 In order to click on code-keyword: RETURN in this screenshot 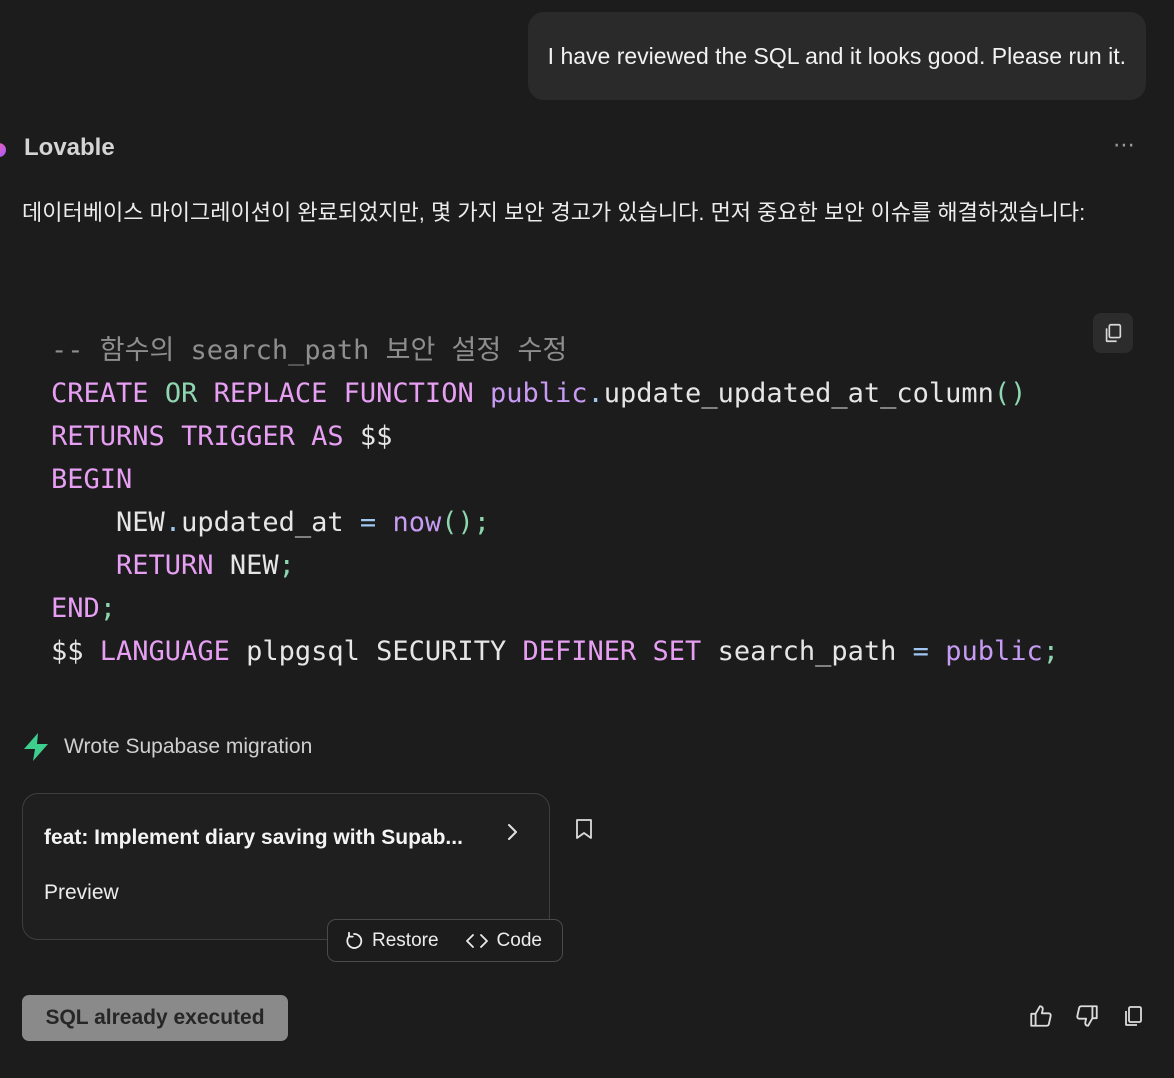, I will do `click(165, 565)`.